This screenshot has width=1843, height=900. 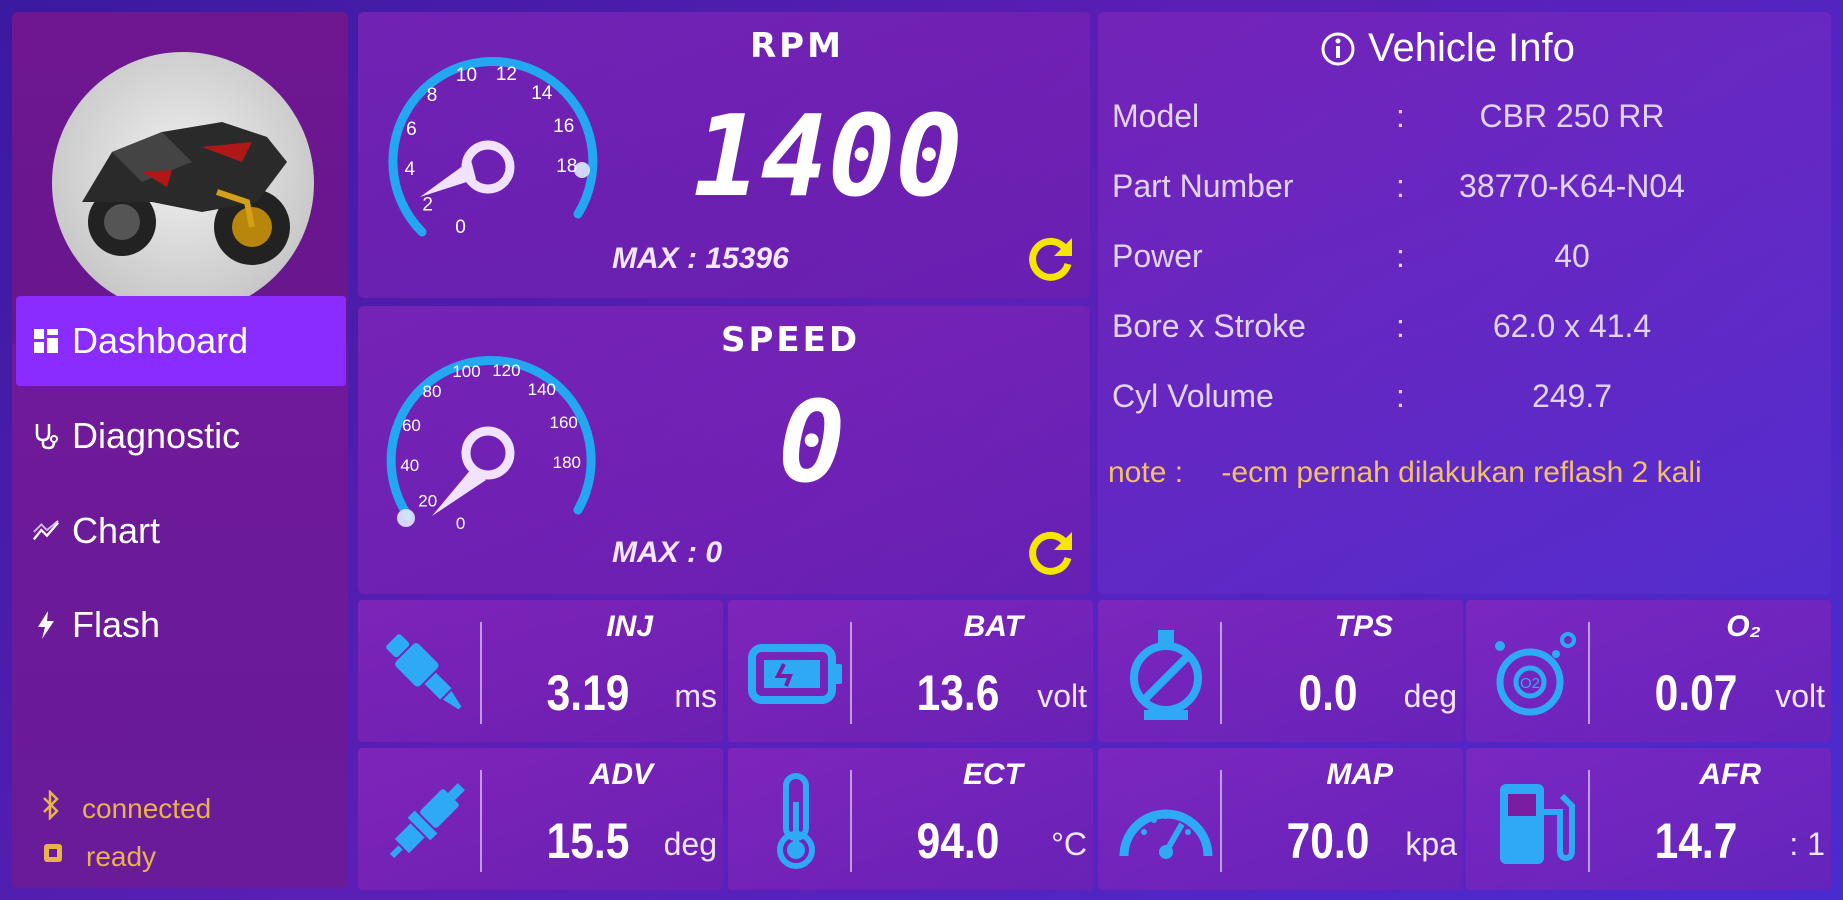 I want to click on dashboard-icon, so click(x=46, y=341).